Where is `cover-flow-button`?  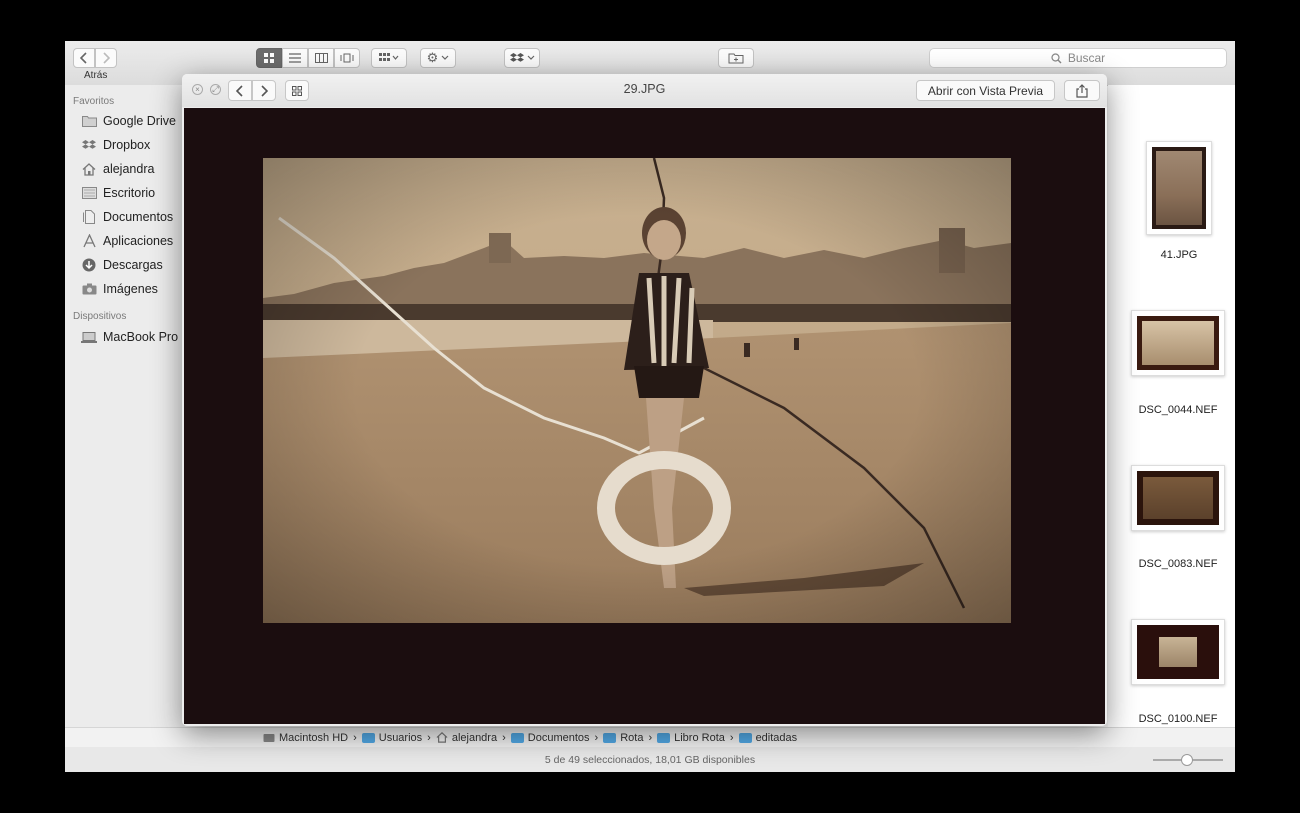
cover-flow-button is located at coordinates (347, 58).